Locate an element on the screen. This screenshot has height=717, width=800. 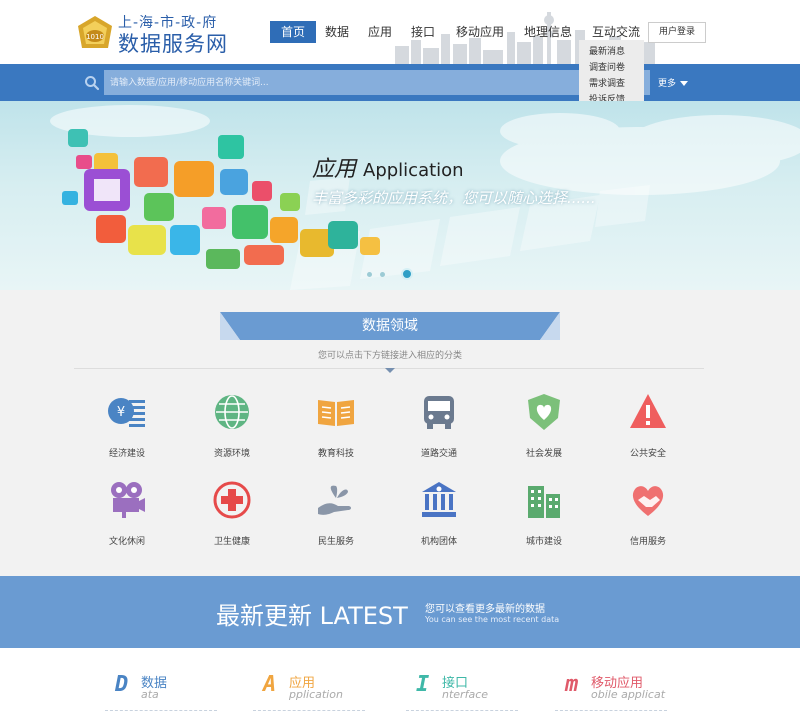
government-emblem-icon: 1010 is located at coordinates (95, 32).